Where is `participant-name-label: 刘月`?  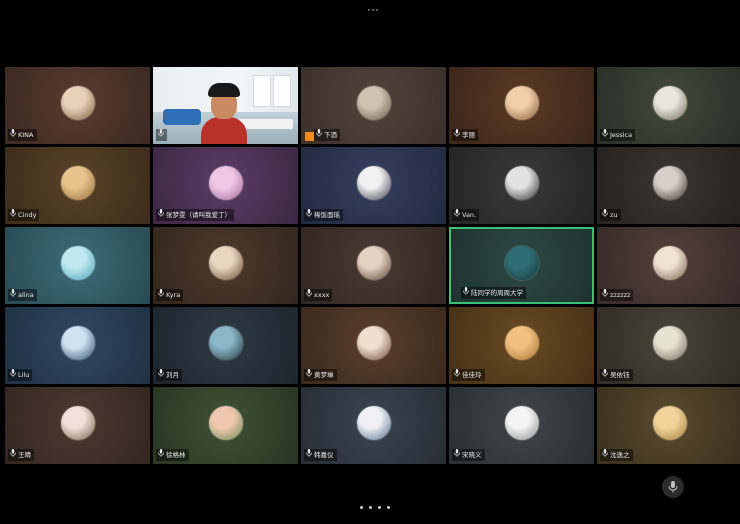 participant-name-label: 刘月 is located at coordinates (169, 375).